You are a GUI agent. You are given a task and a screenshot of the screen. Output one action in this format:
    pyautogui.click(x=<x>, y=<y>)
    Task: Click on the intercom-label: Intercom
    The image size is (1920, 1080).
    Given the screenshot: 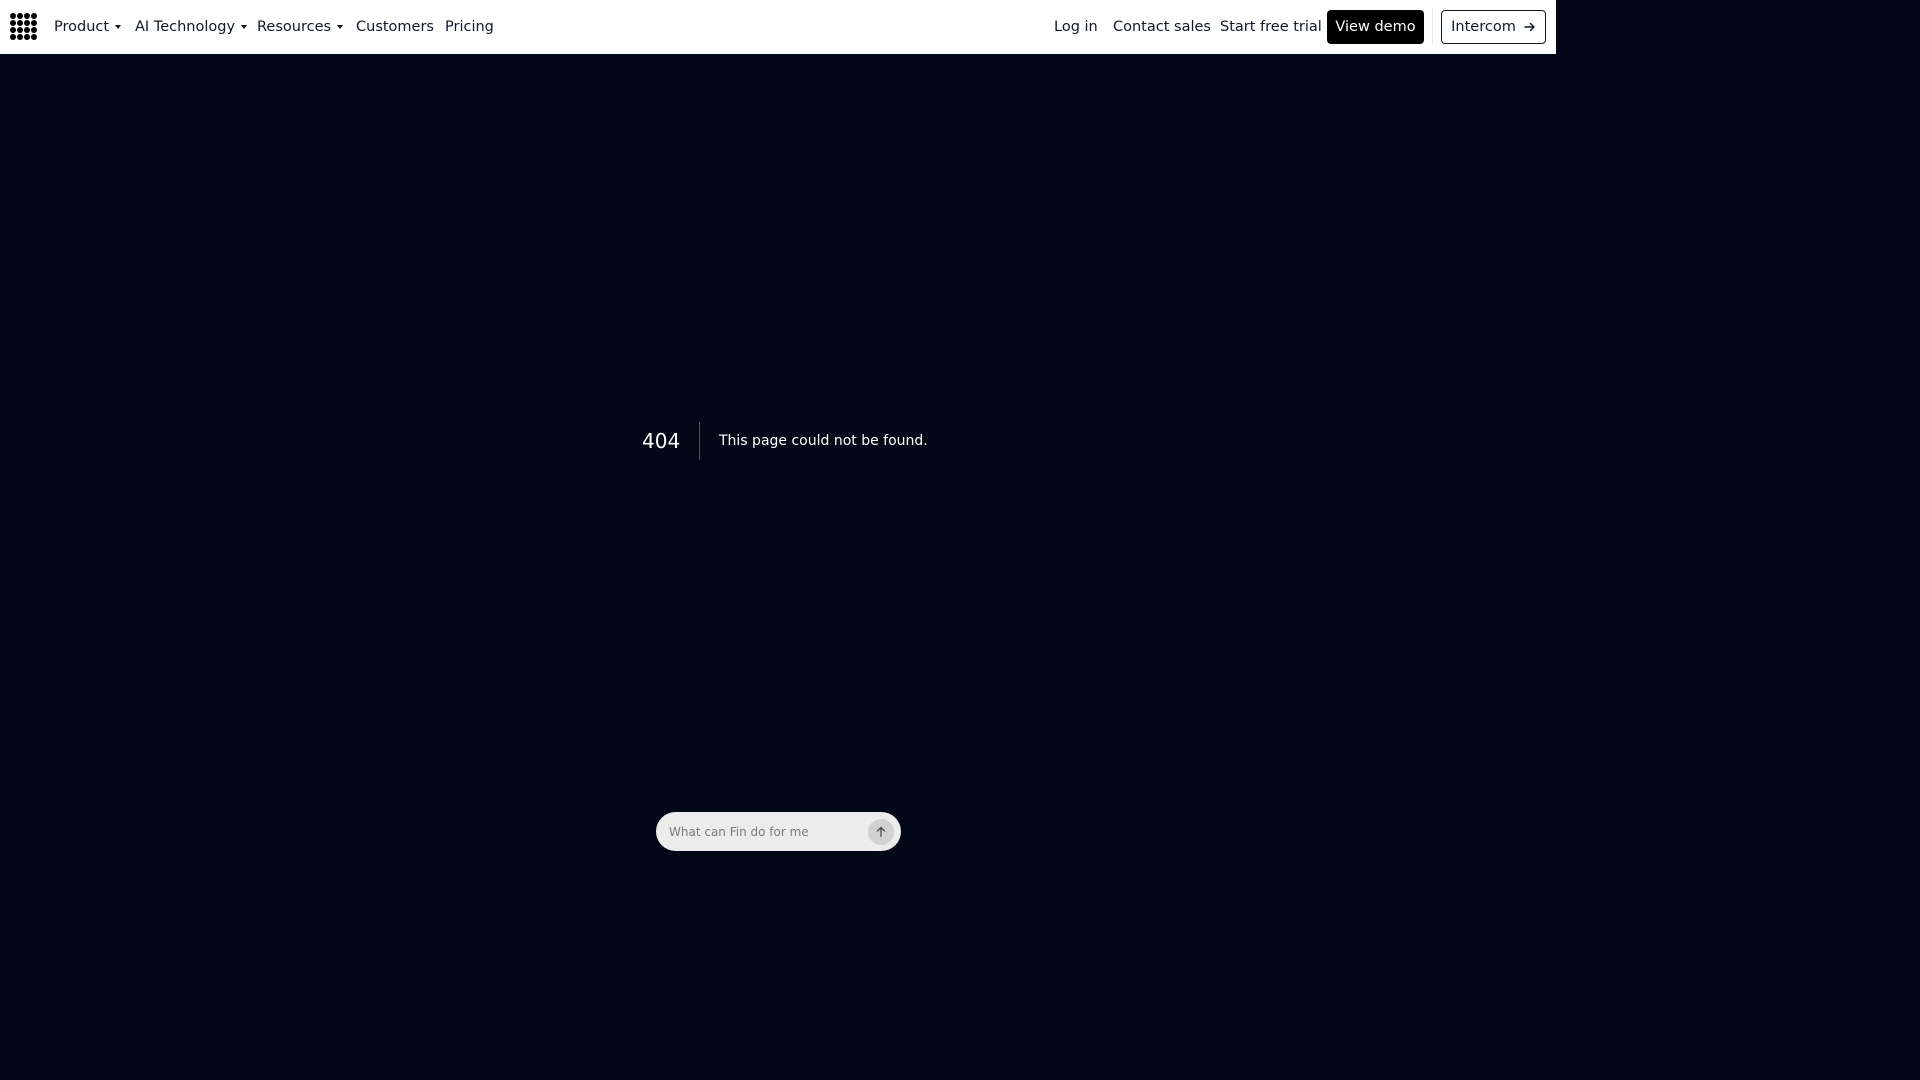 What is the action you would take?
    pyautogui.click(x=1483, y=27)
    